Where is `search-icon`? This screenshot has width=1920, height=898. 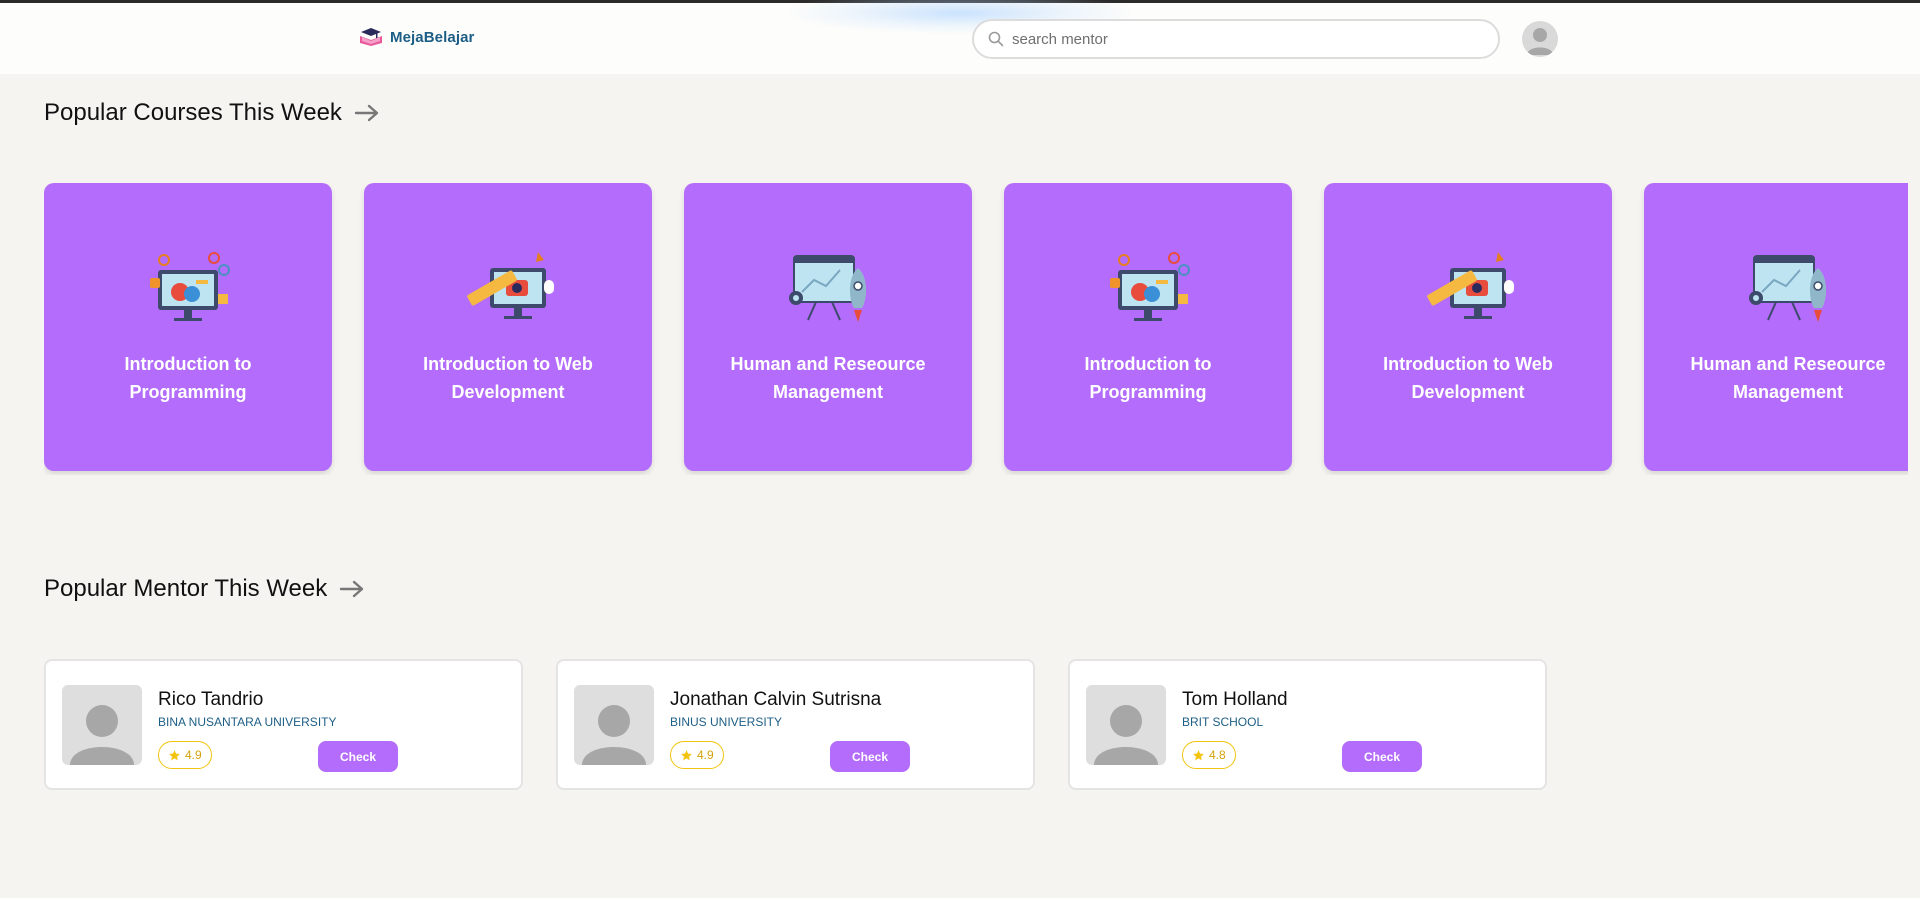
search-icon is located at coordinates (996, 39).